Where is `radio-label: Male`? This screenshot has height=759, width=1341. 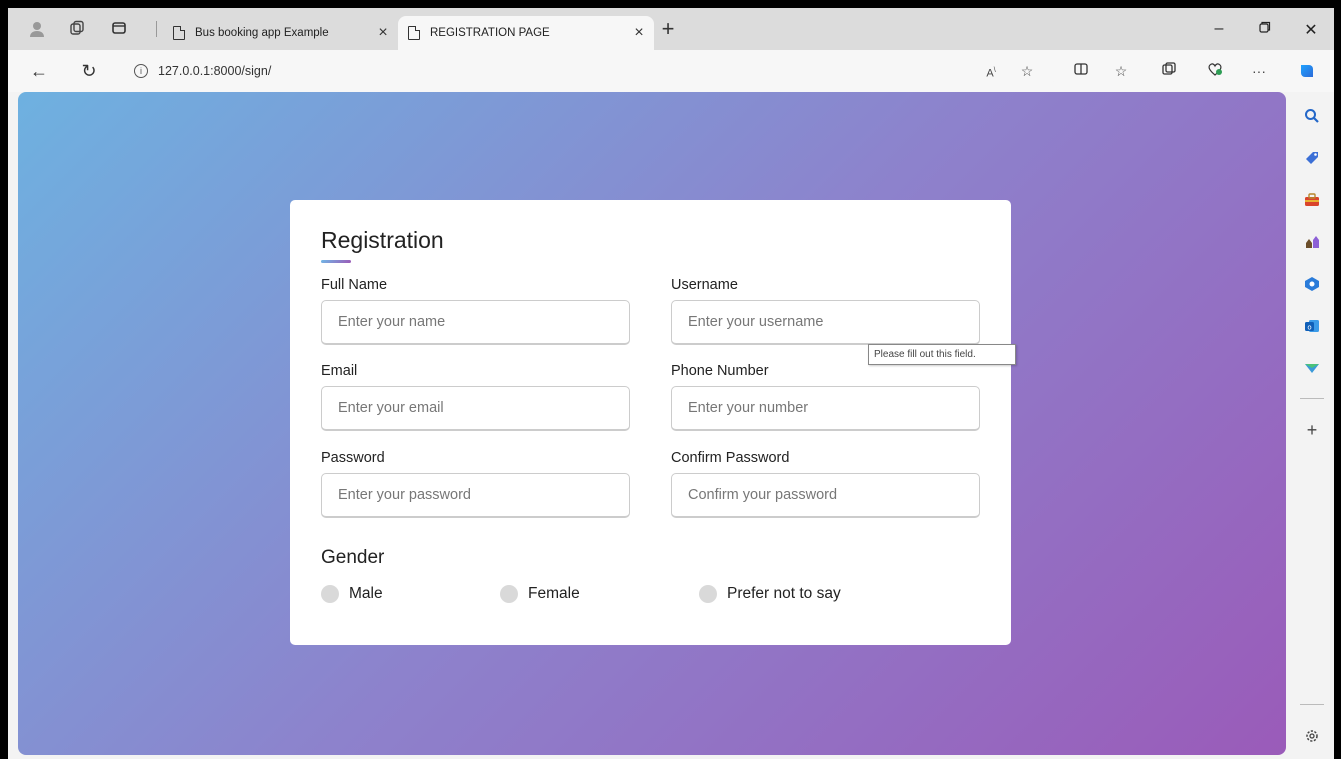
radio-label: Male is located at coordinates (366, 593).